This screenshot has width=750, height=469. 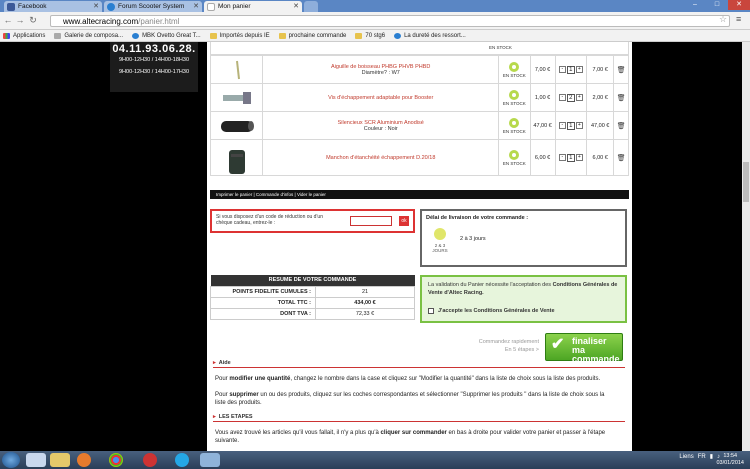 What do you see at coordinates (154, 60) in the screenshot?
I see `opening-hours-weekday: 9H00-12H30 / 14H00-18H30` at bounding box center [154, 60].